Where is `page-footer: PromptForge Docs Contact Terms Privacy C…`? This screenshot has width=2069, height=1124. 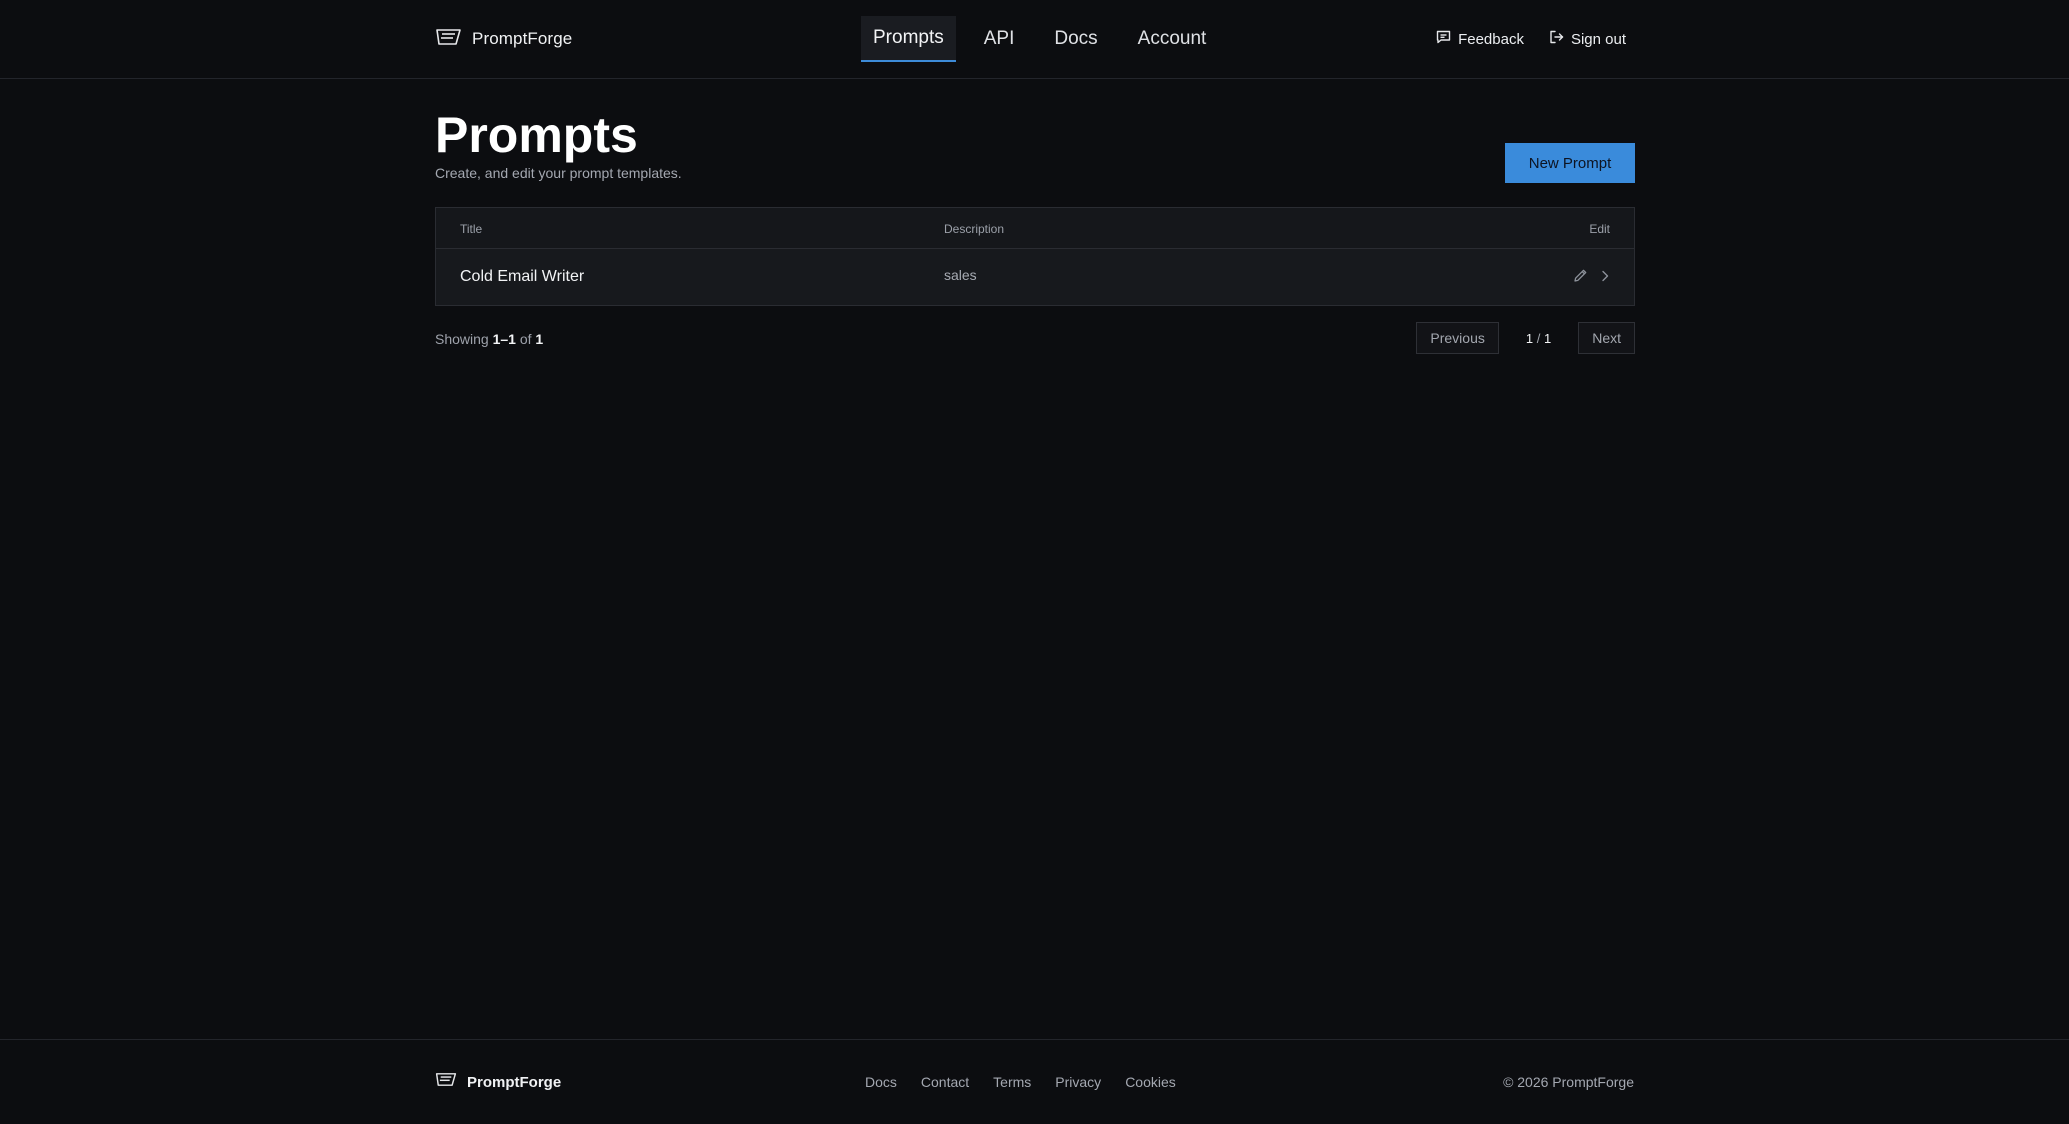 page-footer: PromptForge Docs Contact Terms Privacy C… is located at coordinates (1034, 1081).